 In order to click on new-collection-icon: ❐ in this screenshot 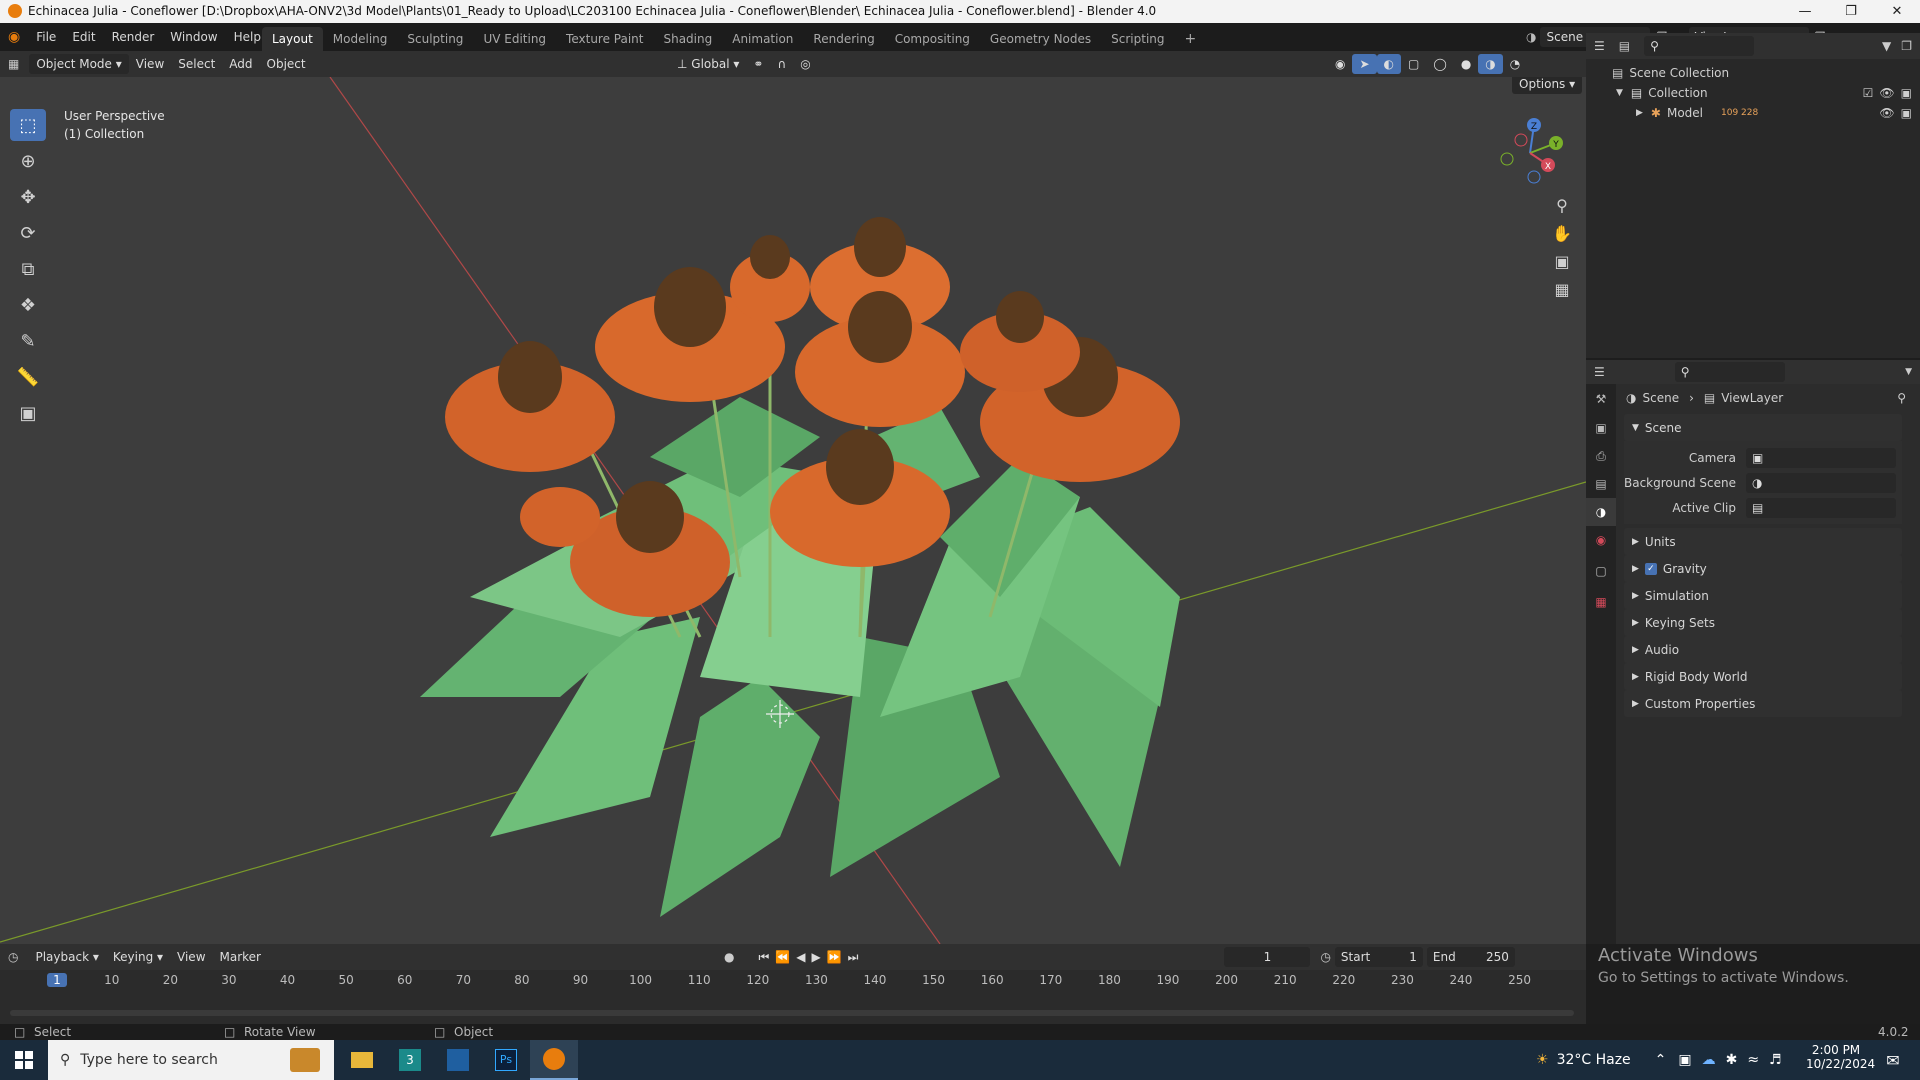, I will do `click(1906, 46)`.